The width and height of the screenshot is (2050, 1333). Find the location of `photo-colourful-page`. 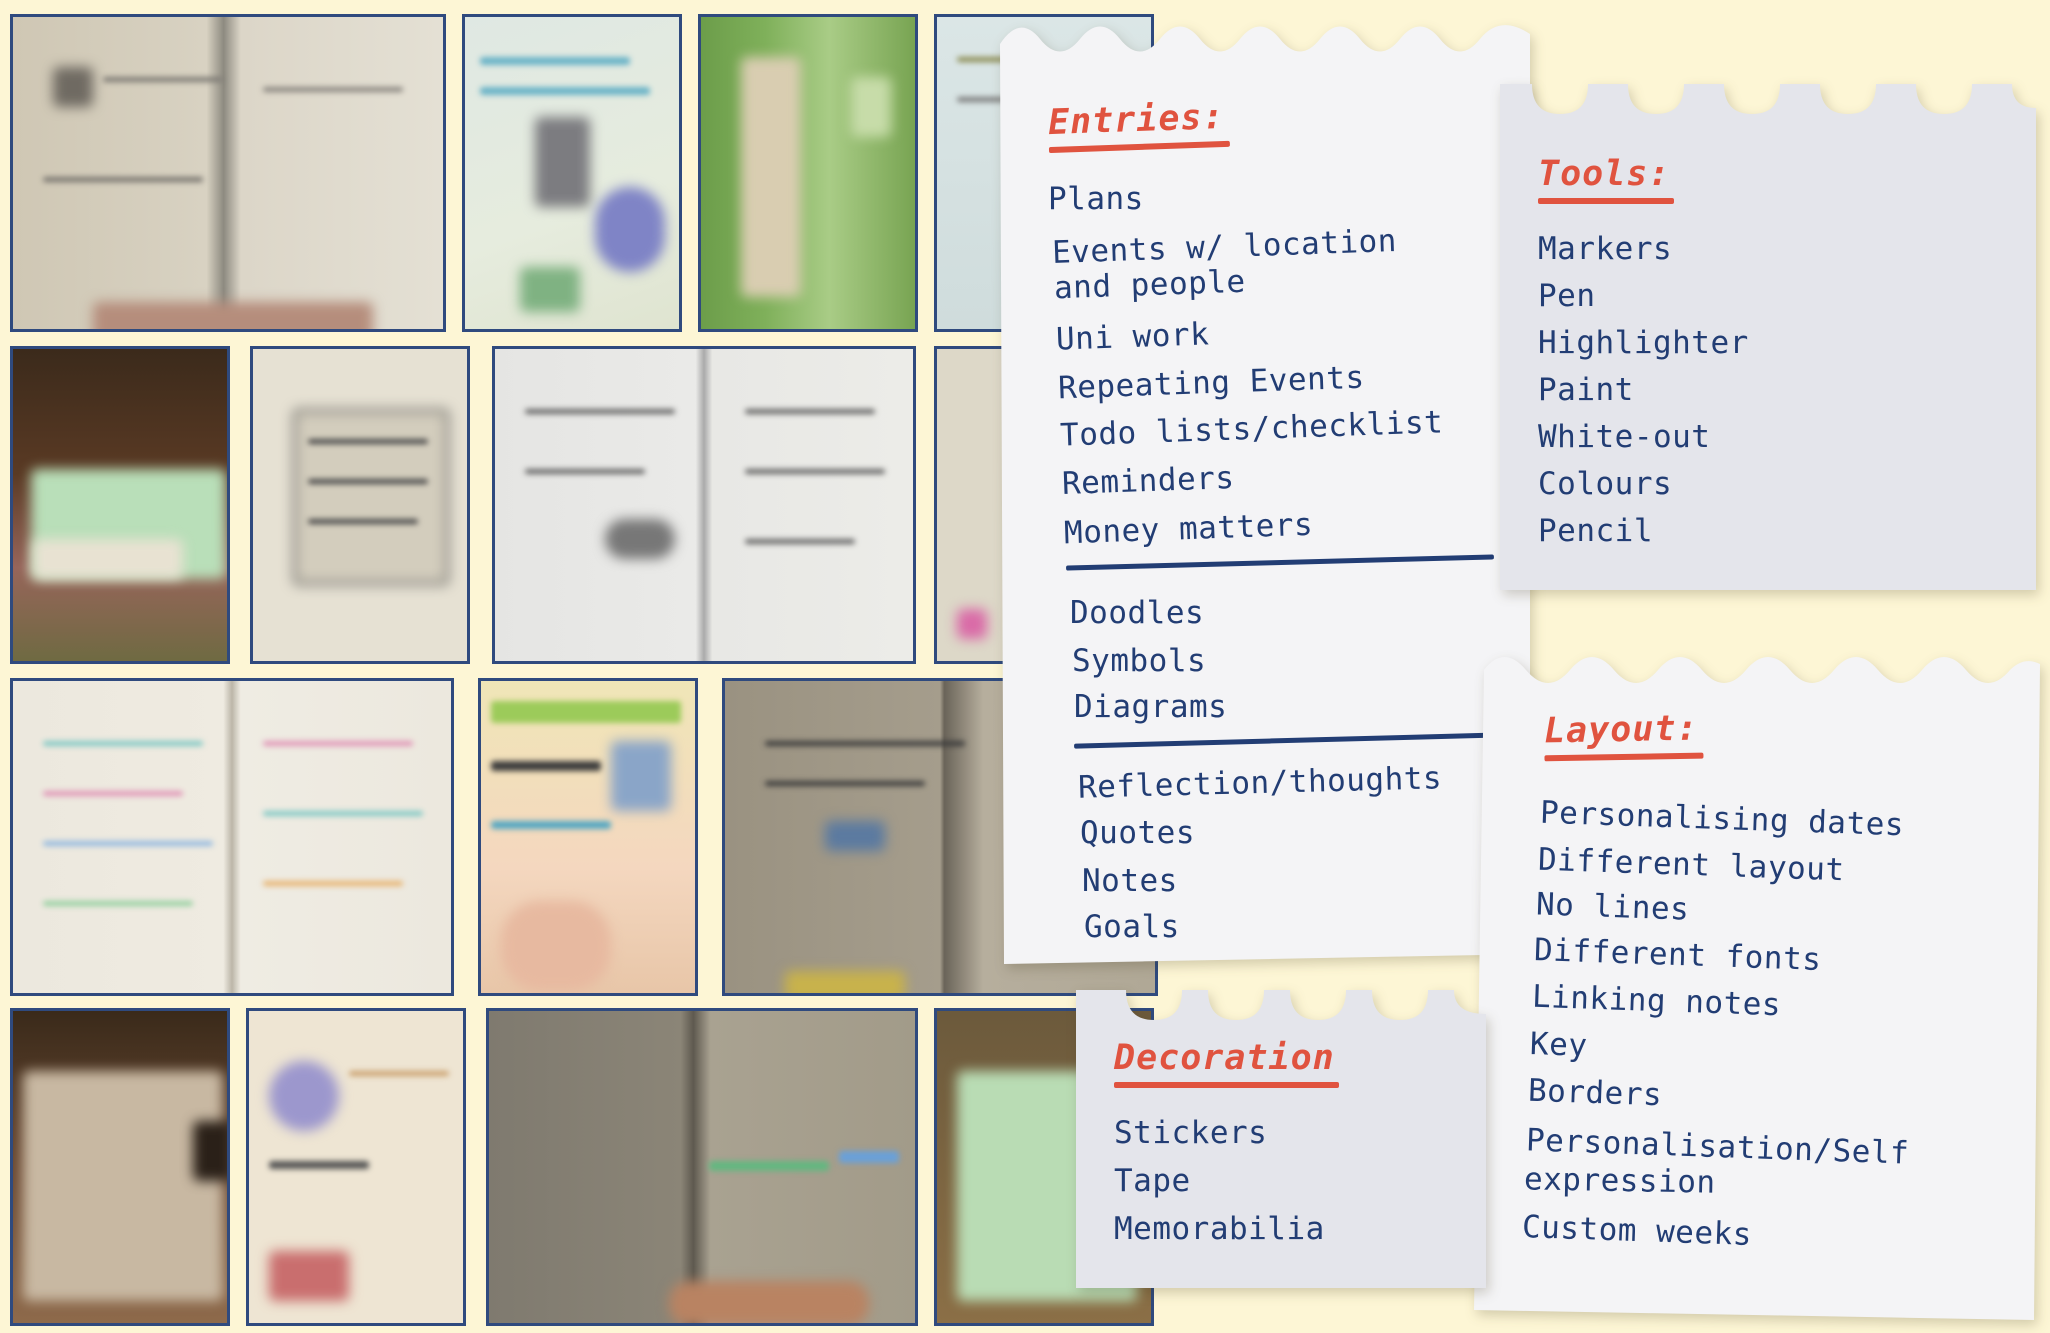

photo-colourful-page is located at coordinates (572, 173).